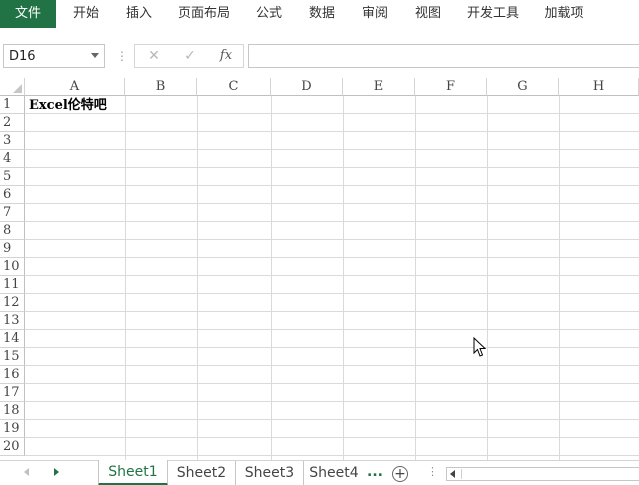  I want to click on sheet-tab-bar: Sheet1 Sheet2 Sheet3 Sheet4 ... + ⋮, so click(319, 472).